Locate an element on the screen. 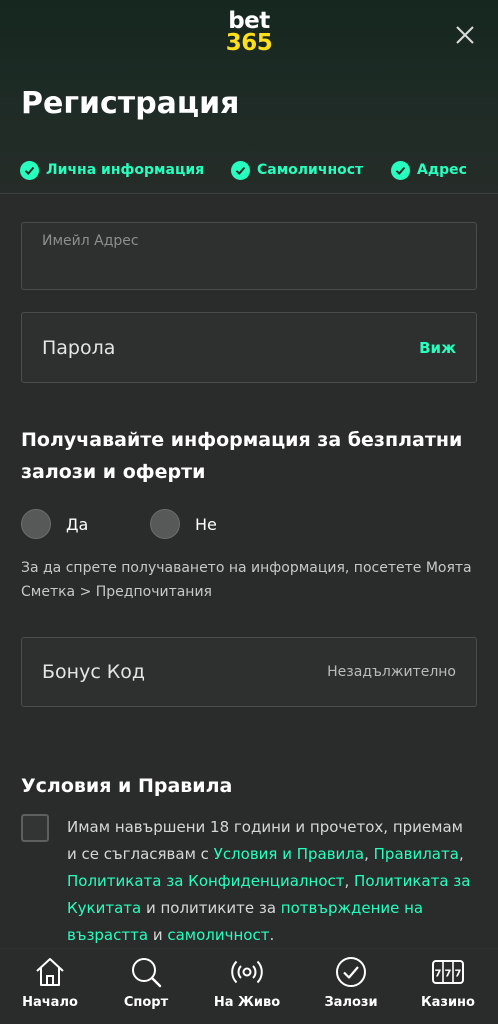 The width and height of the screenshot is (498, 1024). step-address: Адрес is located at coordinates (429, 170).